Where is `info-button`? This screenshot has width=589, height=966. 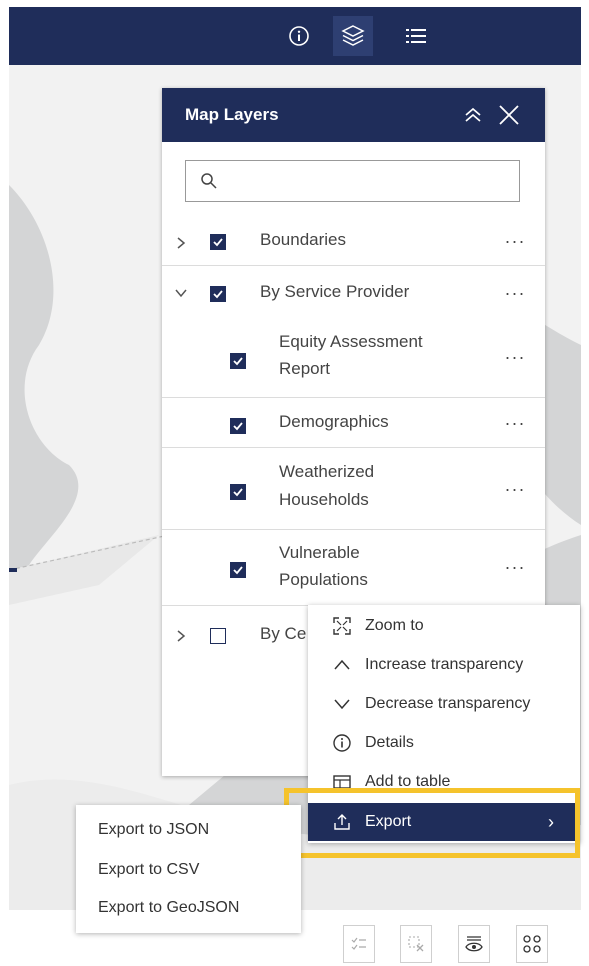
info-button is located at coordinates (299, 36).